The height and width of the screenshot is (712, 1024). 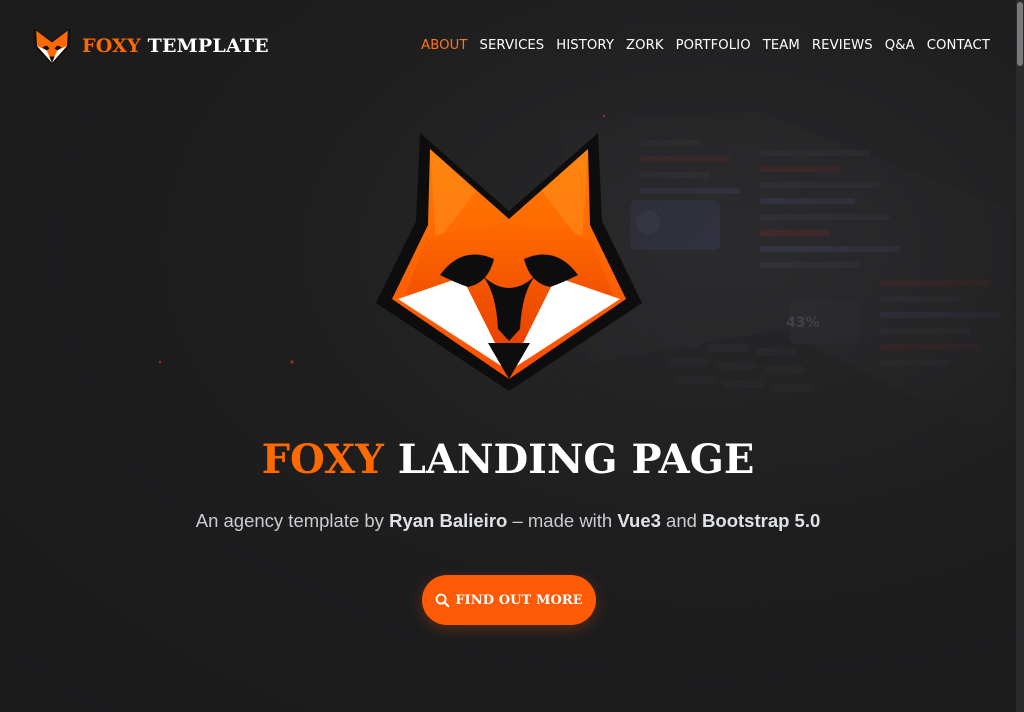 I want to click on author-name: Ryan Balieiro, so click(x=448, y=520).